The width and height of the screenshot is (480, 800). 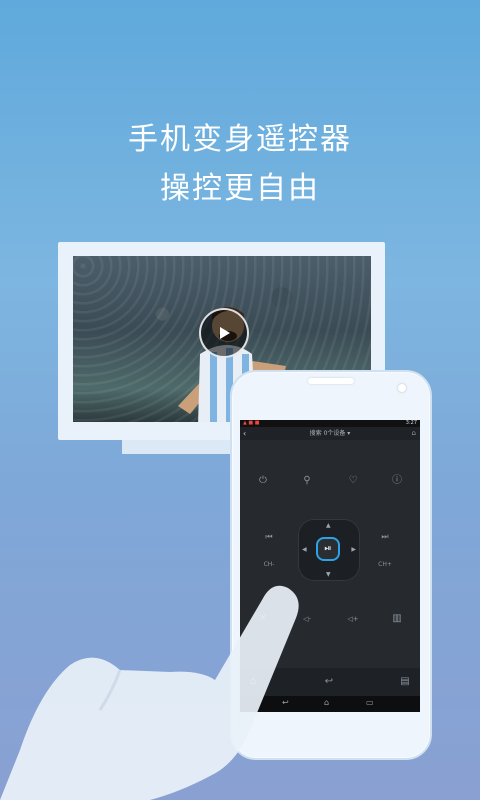 I want to click on power-button: ⏻, so click(x=263, y=481).